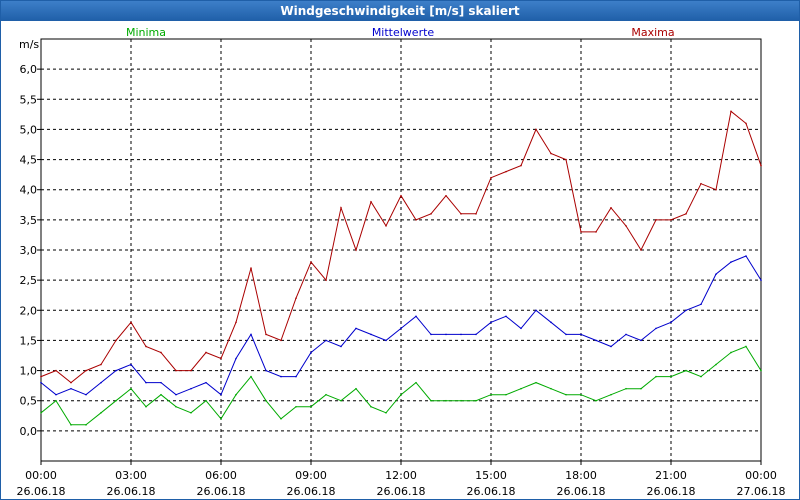 The width and height of the screenshot is (800, 500). Describe the element at coordinates (131, 475) in the screenshot. I see `x-tick-label-time: 03:00` at that location.